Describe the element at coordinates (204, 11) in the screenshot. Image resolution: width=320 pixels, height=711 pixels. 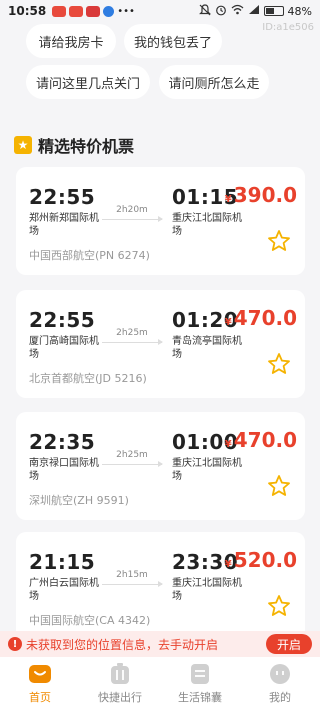
I see `mute-icon` at that location.